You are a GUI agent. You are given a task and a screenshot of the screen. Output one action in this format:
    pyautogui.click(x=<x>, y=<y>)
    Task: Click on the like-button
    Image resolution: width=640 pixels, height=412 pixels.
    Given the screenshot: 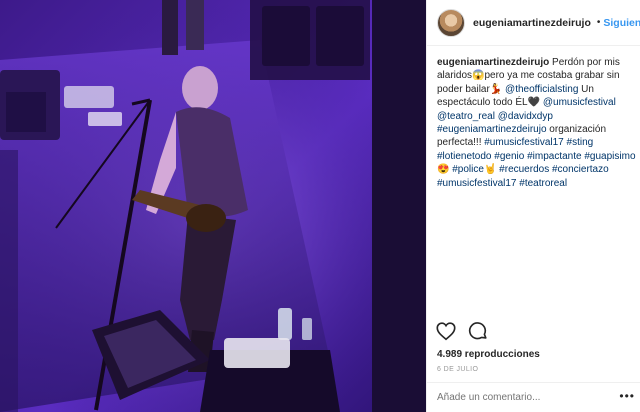 What is the action you would take?
    pyautogui.click(x=446, y=333)
    